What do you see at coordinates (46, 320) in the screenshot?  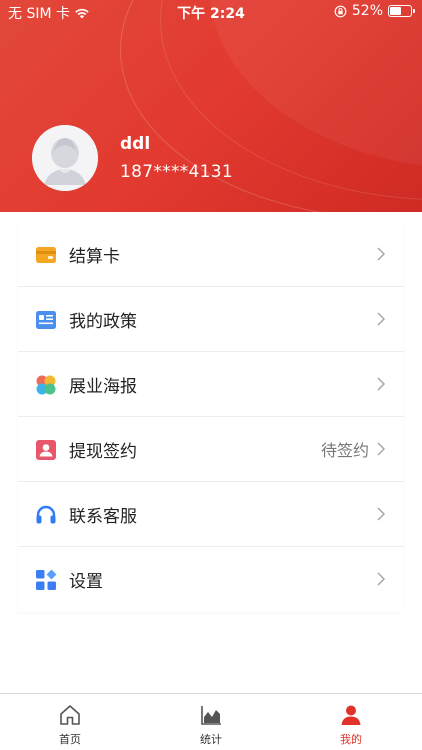 I see `policy-icon` at bounding box center [46, 320].